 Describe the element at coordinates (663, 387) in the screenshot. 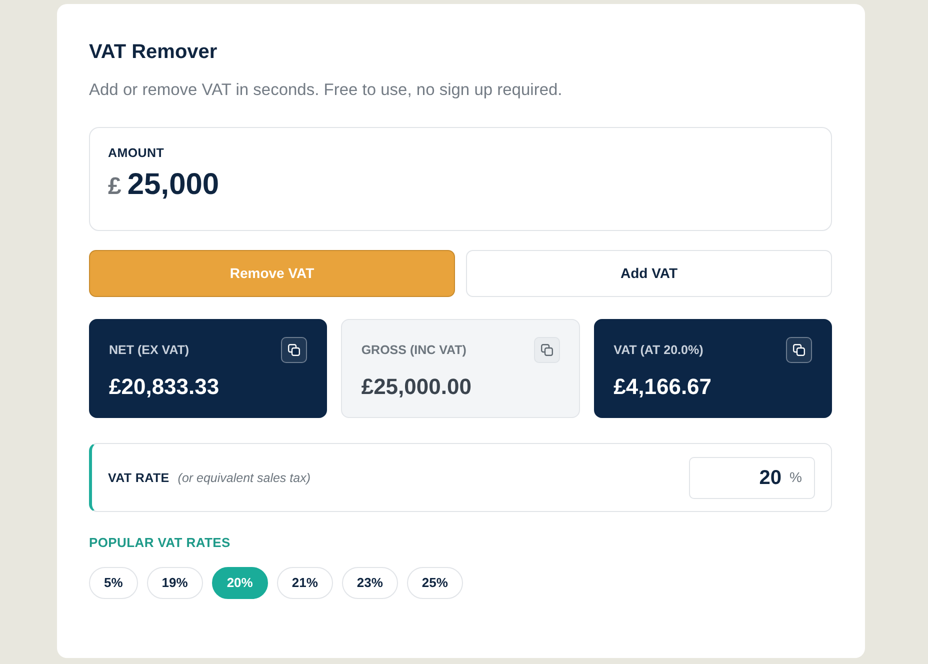

I see `result-value: £4,166.67` at that location.